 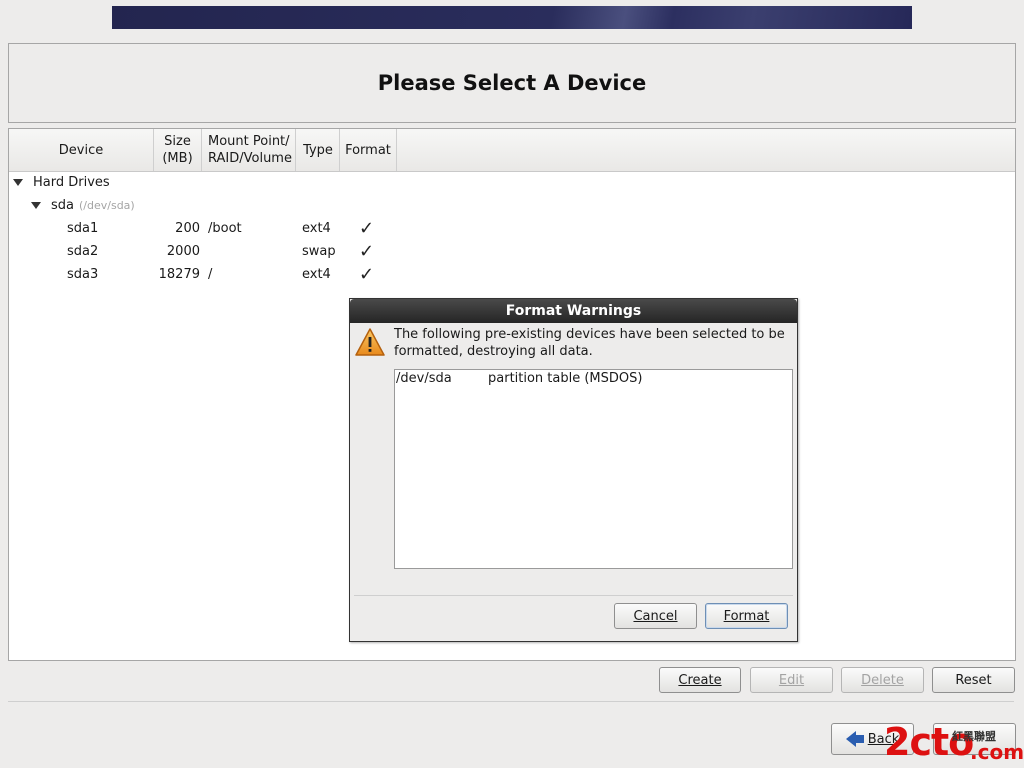 I want to click on format-button: Format, so click(x=746, y=616).